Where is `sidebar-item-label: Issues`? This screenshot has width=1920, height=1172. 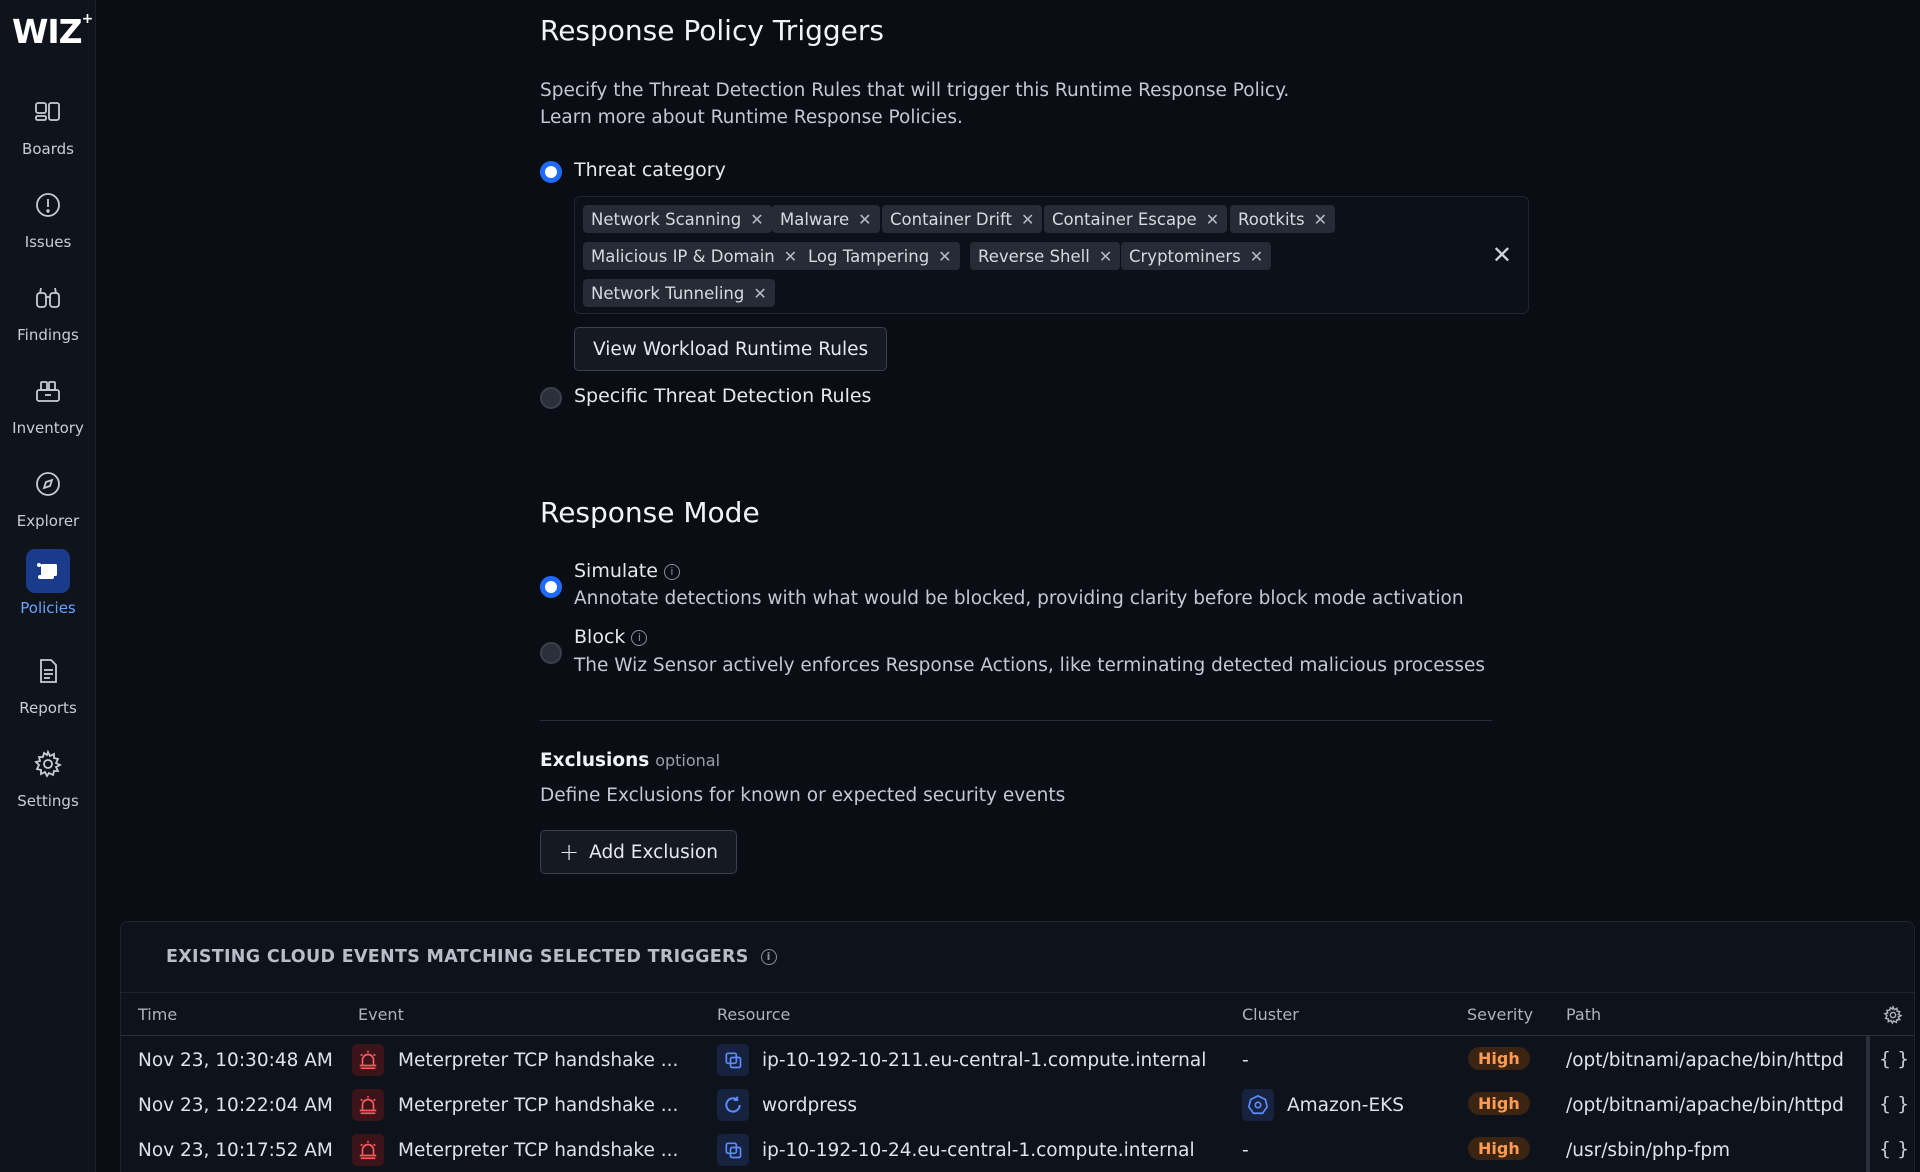 sidebar-item-label: Issues is located at coordinates (48, 242).